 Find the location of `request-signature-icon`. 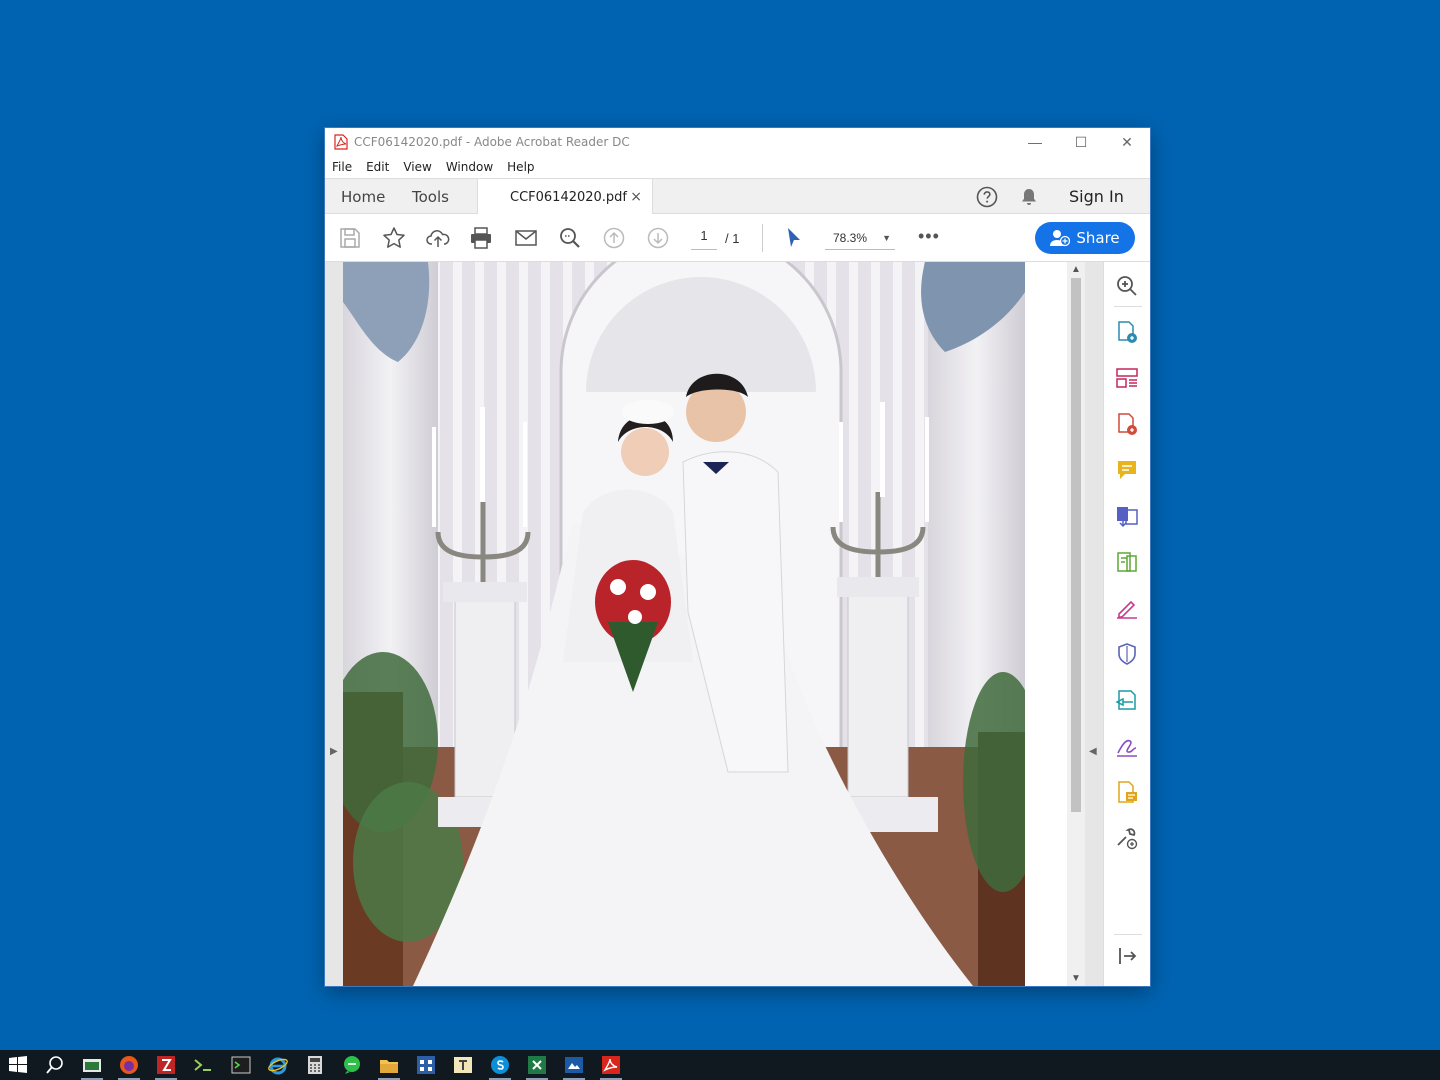

request-signature-icon is located at coordinates (1127, 746).